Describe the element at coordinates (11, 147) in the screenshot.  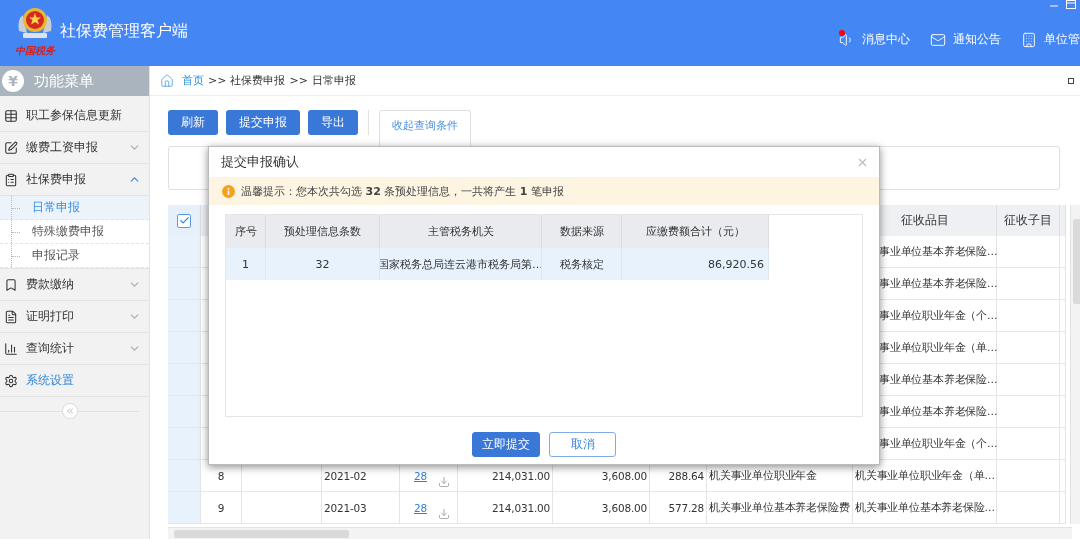
I see `edit-icon` at that location.